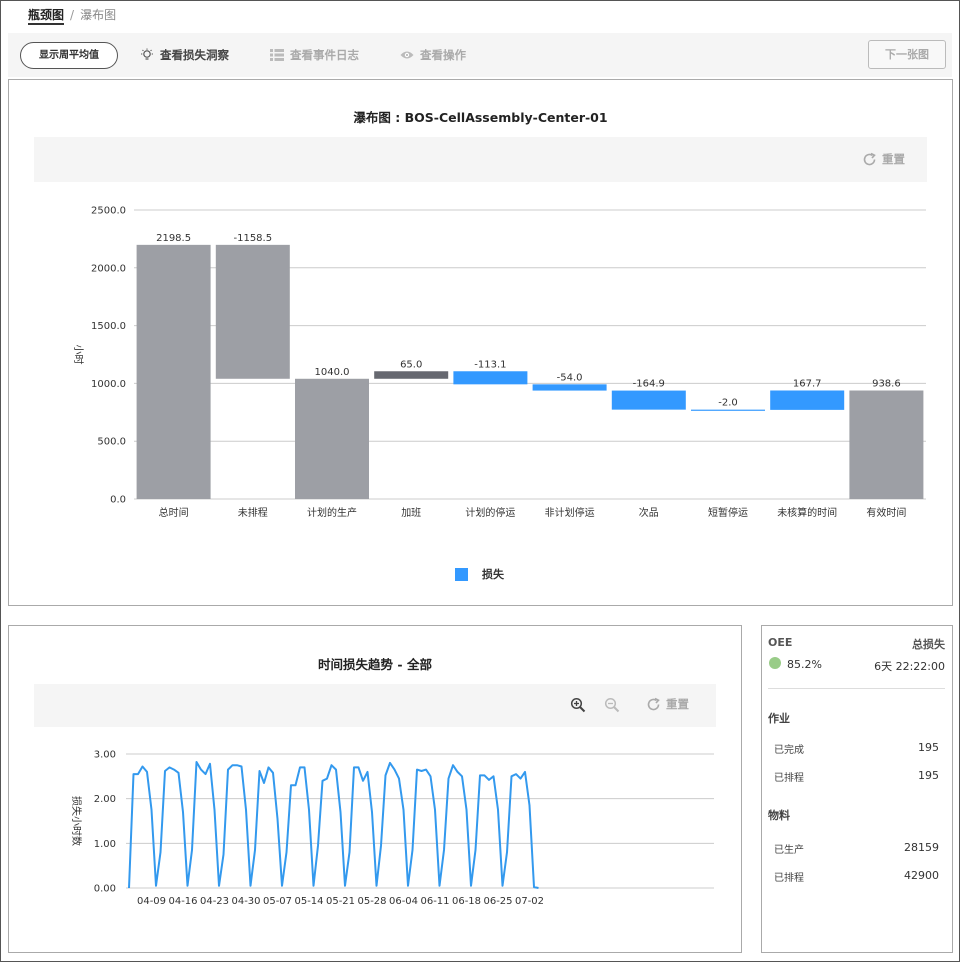 The height and width of the screenshot is (962, 960). I want to click on x-tick-label: 05-21, so click(340, 901).